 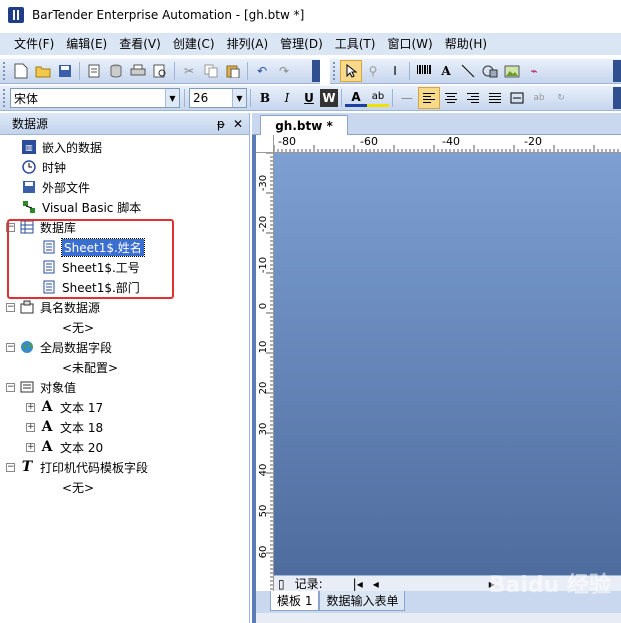 What do you see at coordinates (362, 601) in the screenshot?
I see `tab-data-entry-form: 数据输入表单` at bounding box center [362, 601].